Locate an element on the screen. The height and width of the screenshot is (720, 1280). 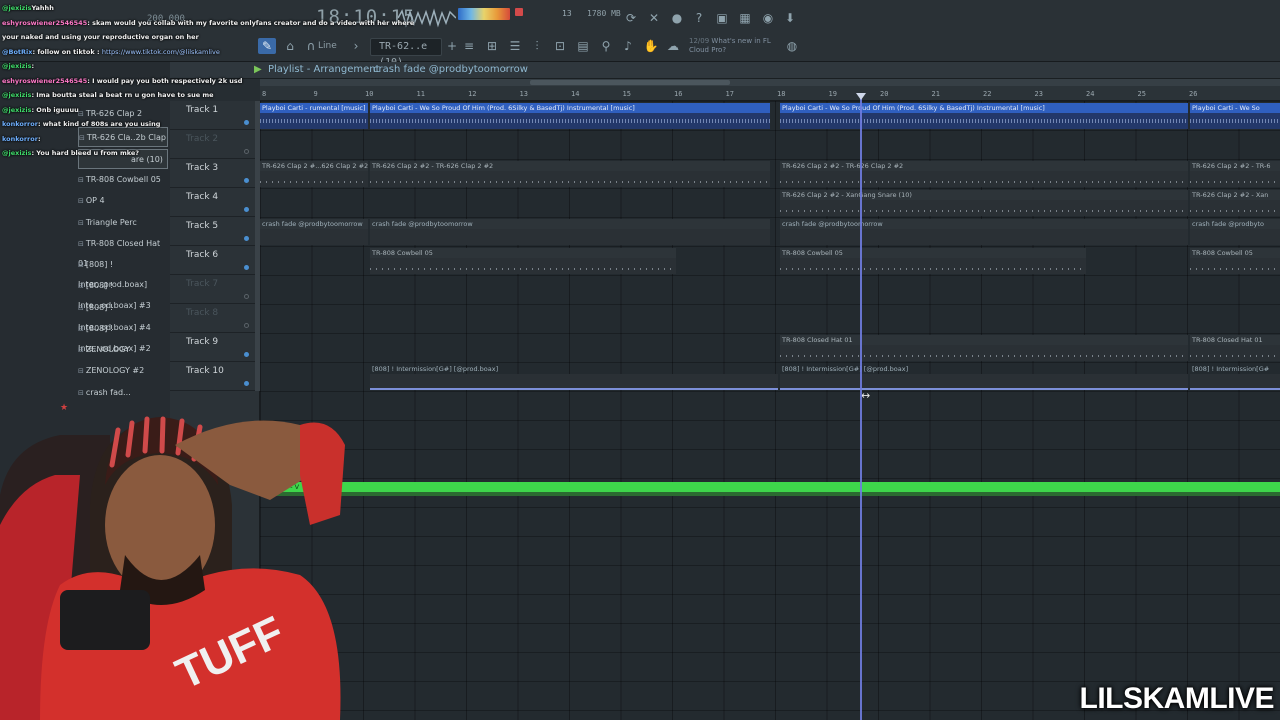
pattern-clip: crash fade @prodbyto is located at coordinates (1235, 232).